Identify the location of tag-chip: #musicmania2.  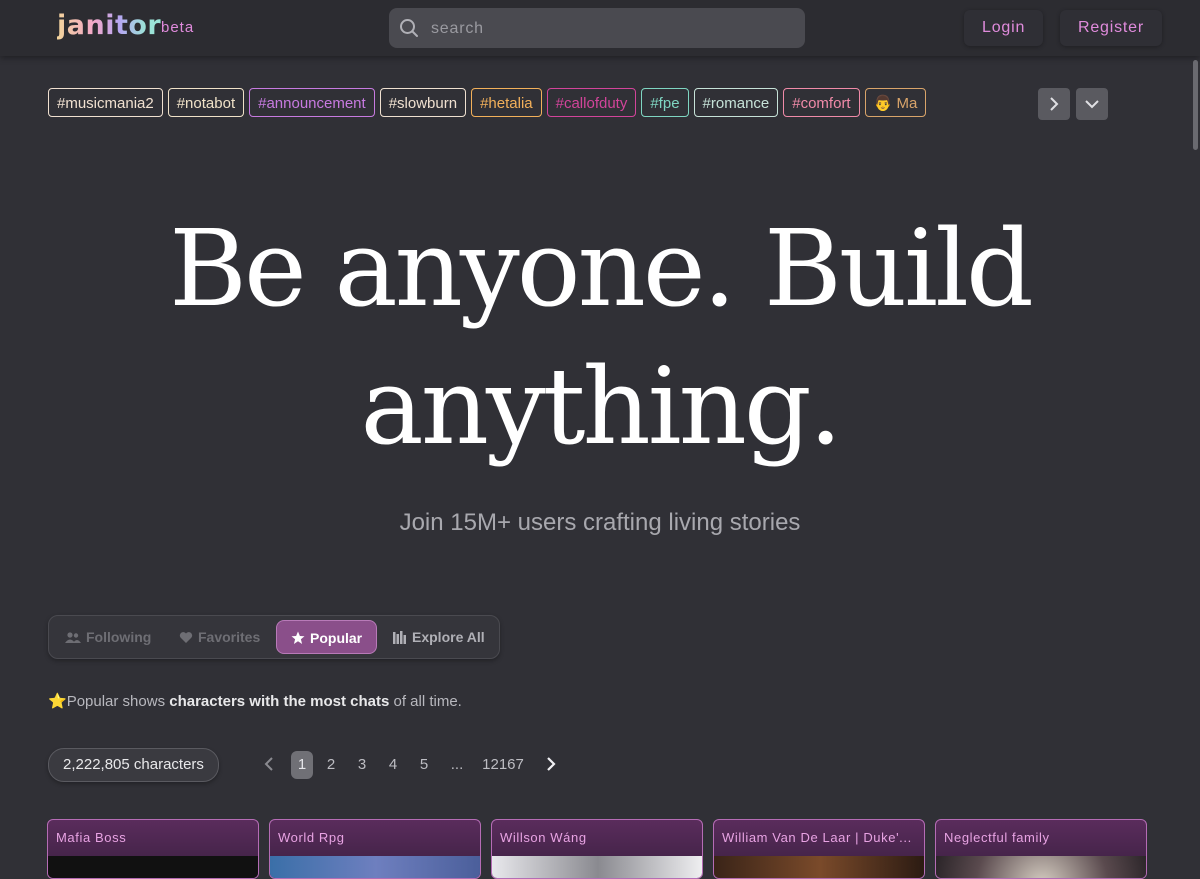
(105, 102).